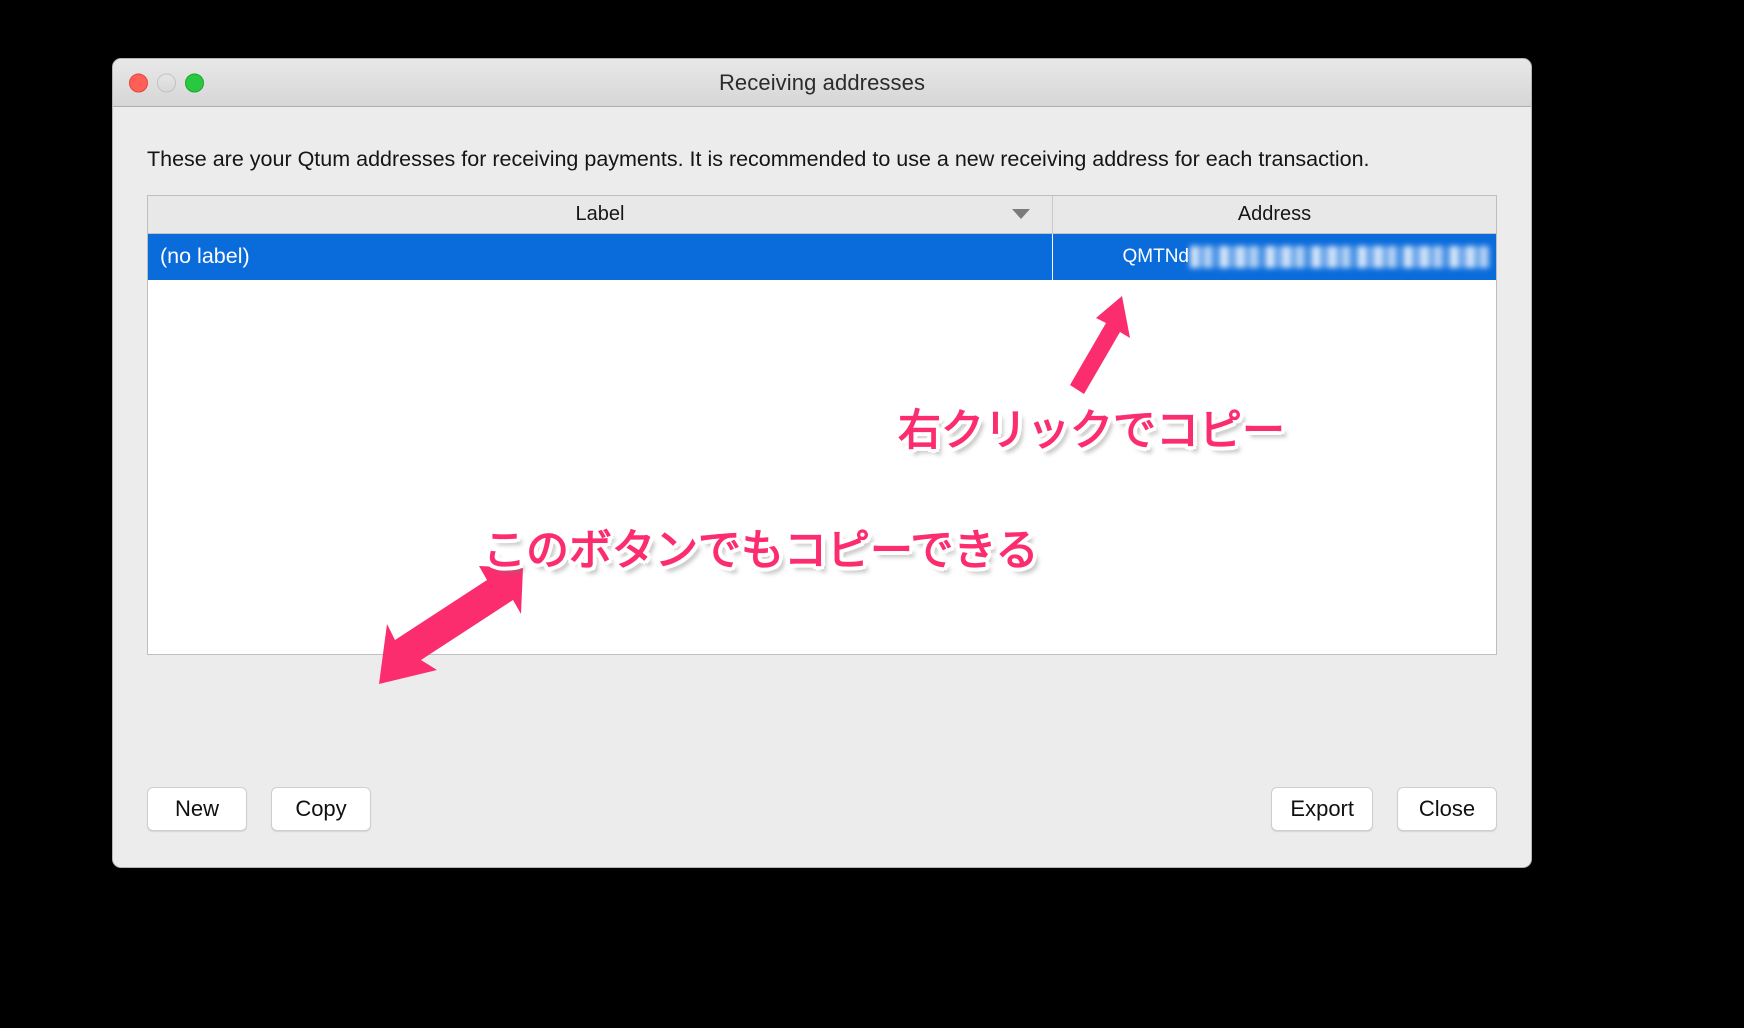 The width and height of the screenshot is (1744, 1028). I want to click on cell-label: (no label), so click(600, 256).